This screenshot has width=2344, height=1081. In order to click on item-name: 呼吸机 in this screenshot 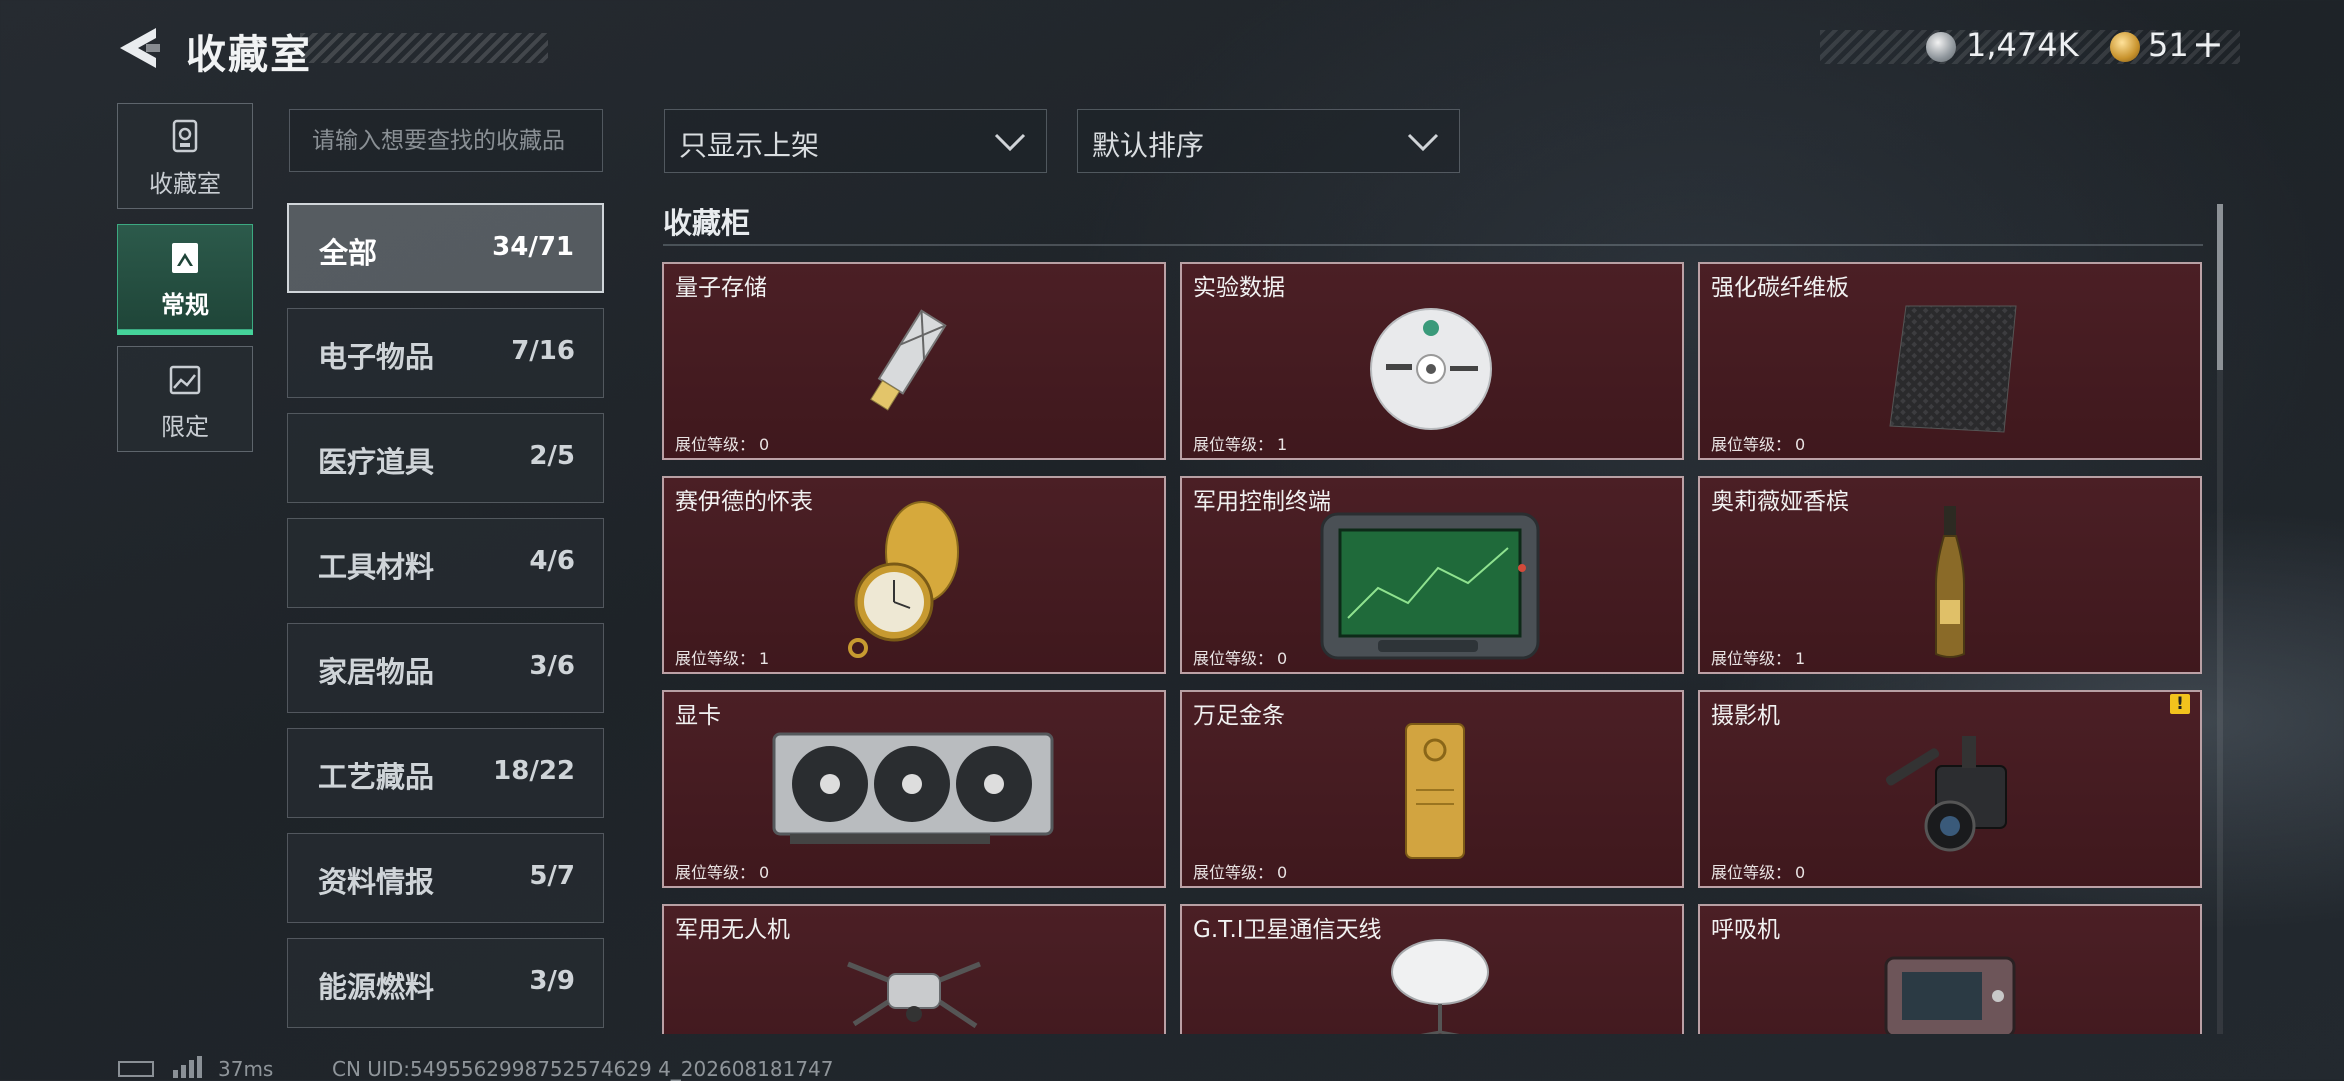, I will do `click(1745, 930)`.